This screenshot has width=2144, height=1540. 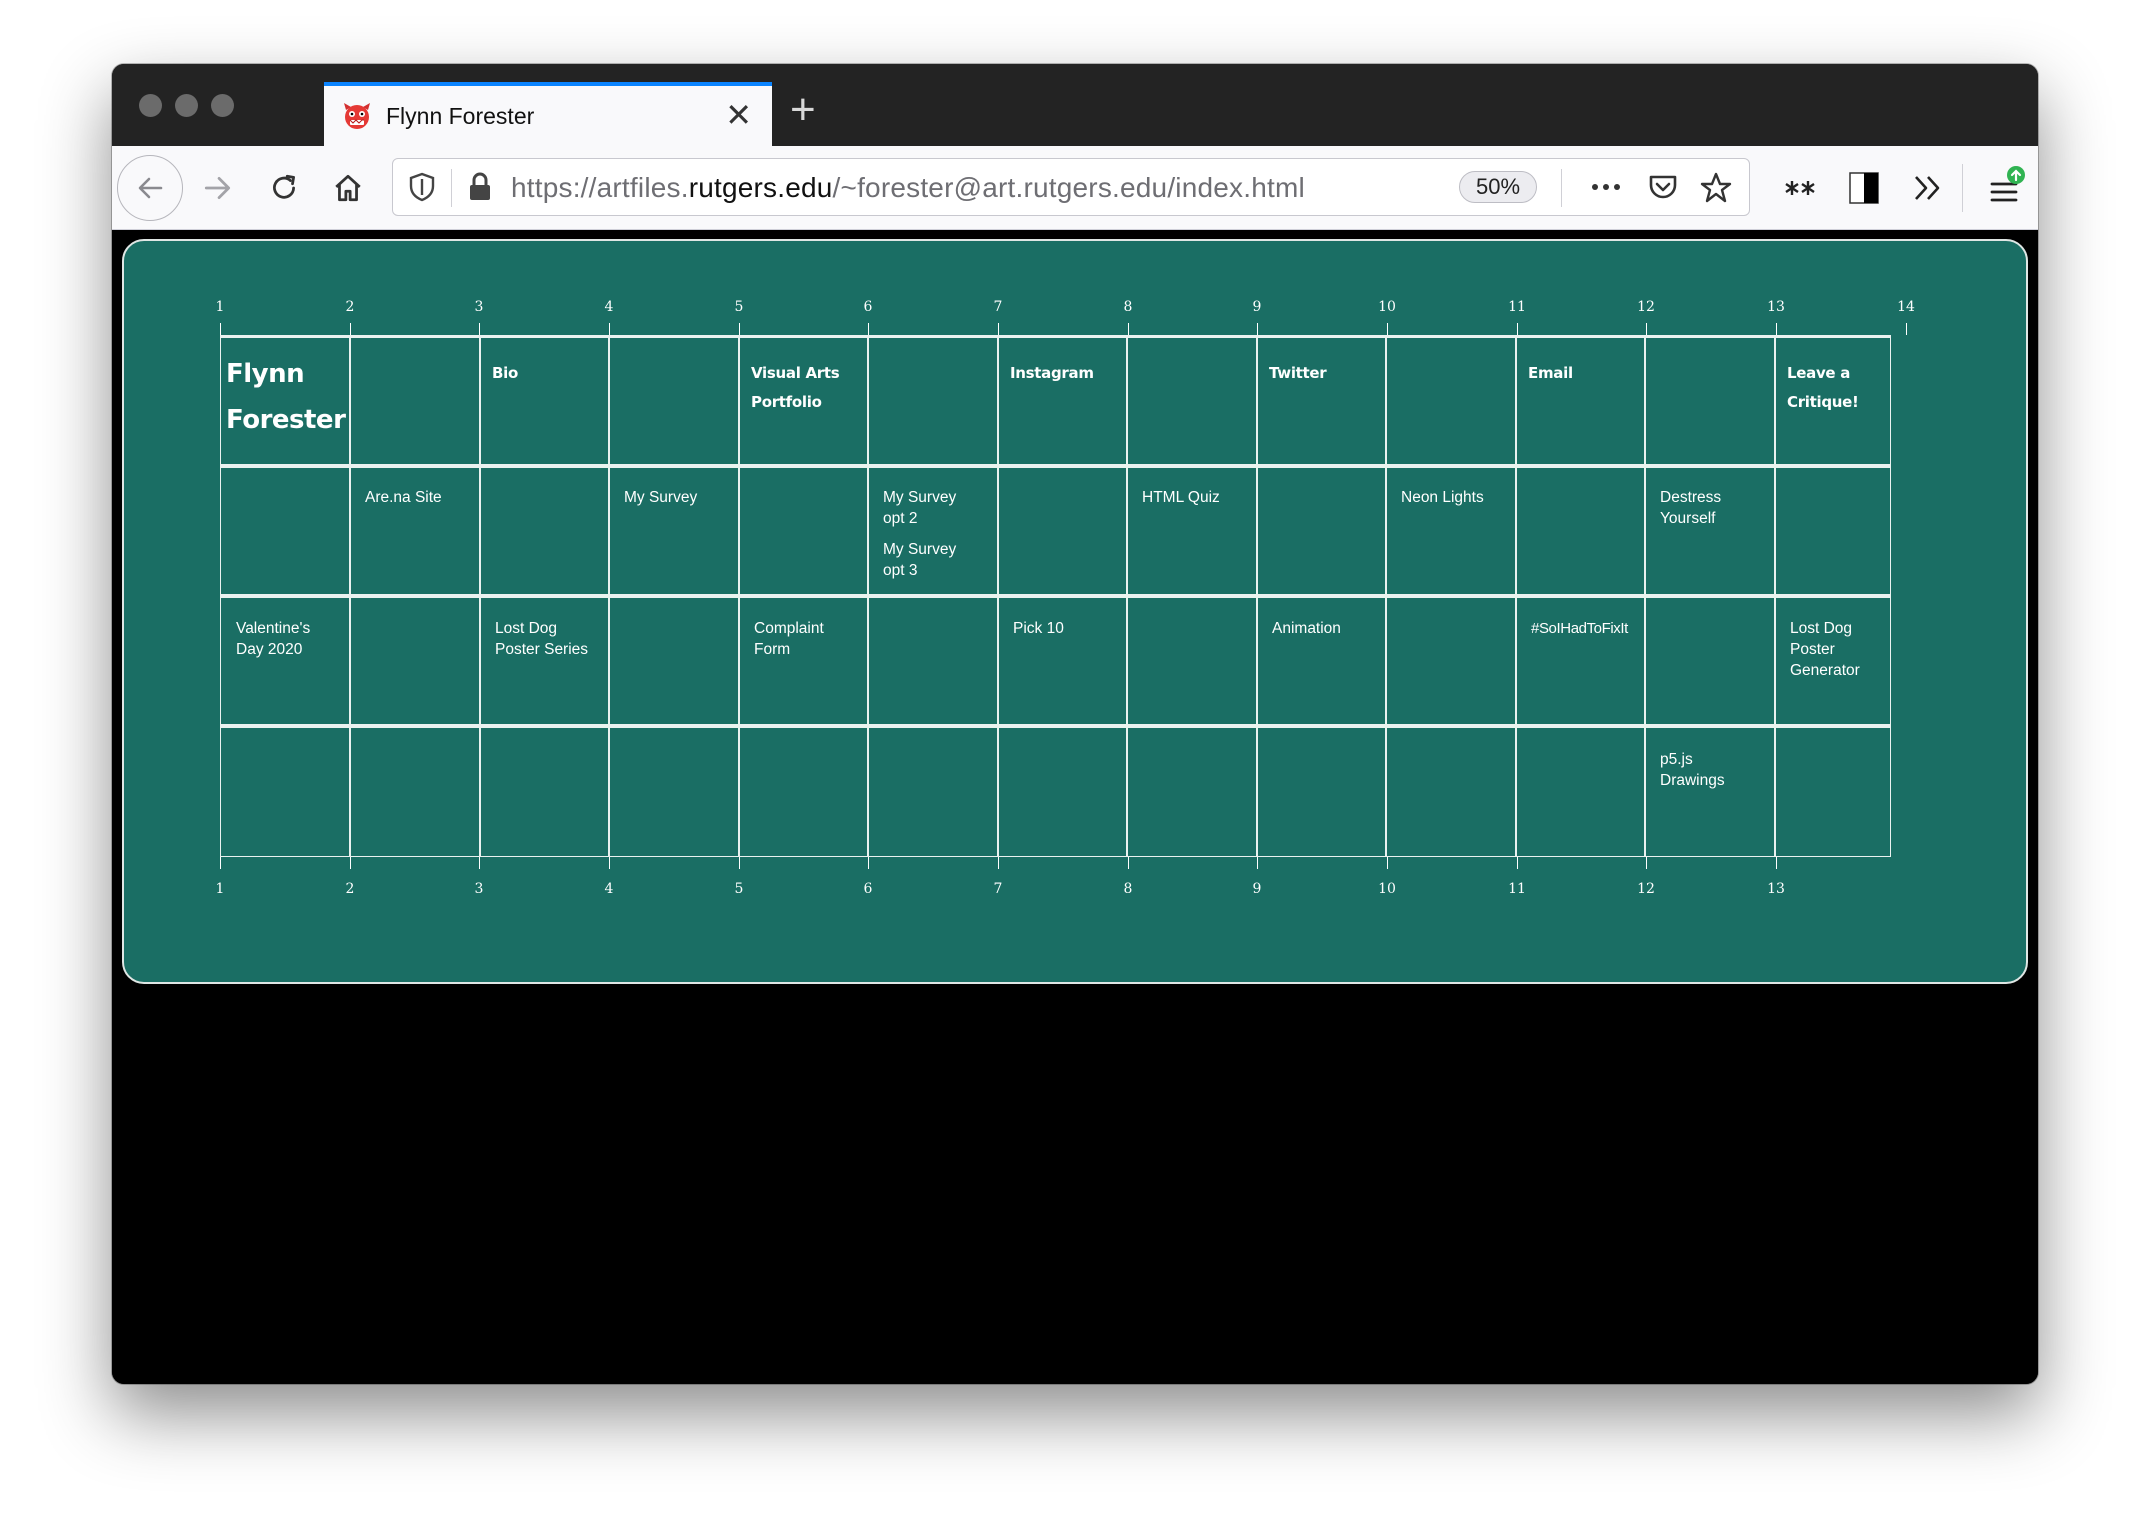 What do you see at coordinates (220, 307) in the screenshot?
I see `ruler-top-label: 1` at bounding box center [220, 307].